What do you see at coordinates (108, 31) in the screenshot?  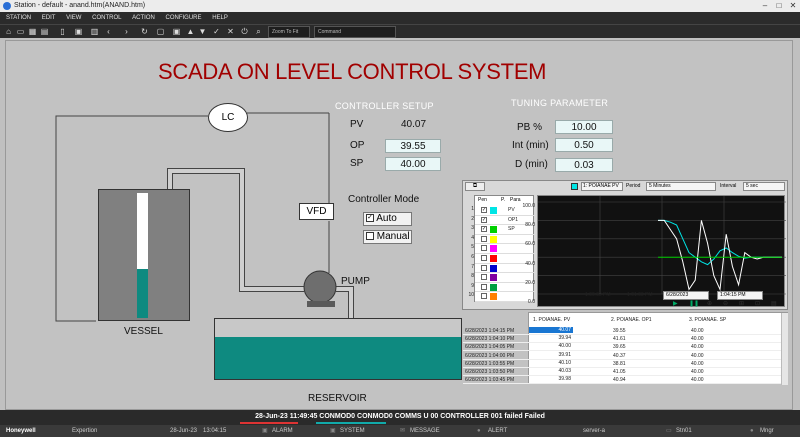 I see `back-icon: ‹` at bounding box center [108, 31].